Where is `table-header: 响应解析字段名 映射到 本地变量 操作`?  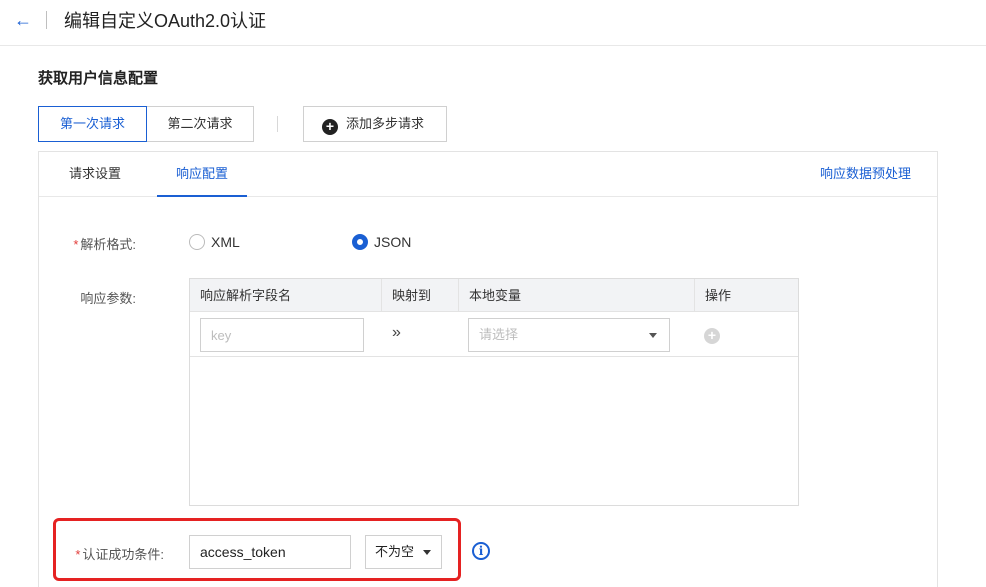
table-header: 响应解析字段名 映射到 本地变量 操作 is located at coordinates (494, 295).